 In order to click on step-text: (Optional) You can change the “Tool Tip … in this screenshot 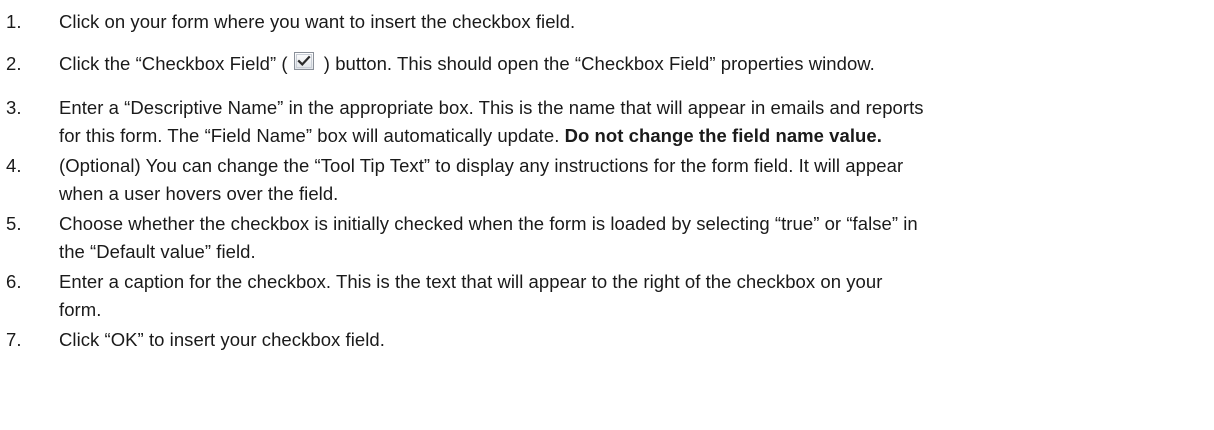, I will do `click(481, 165)`.